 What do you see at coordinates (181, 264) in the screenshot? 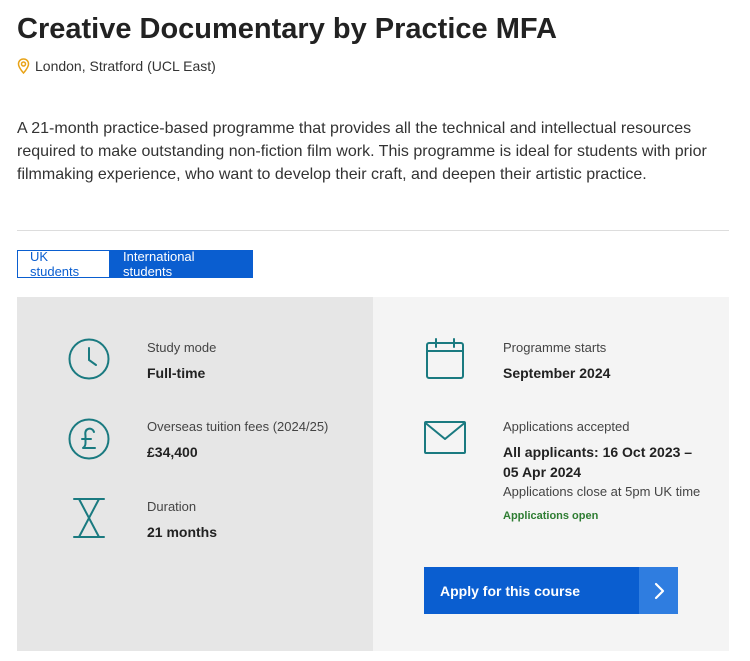
I see `tab-international-students: International students` at bounding box center [181, 264].